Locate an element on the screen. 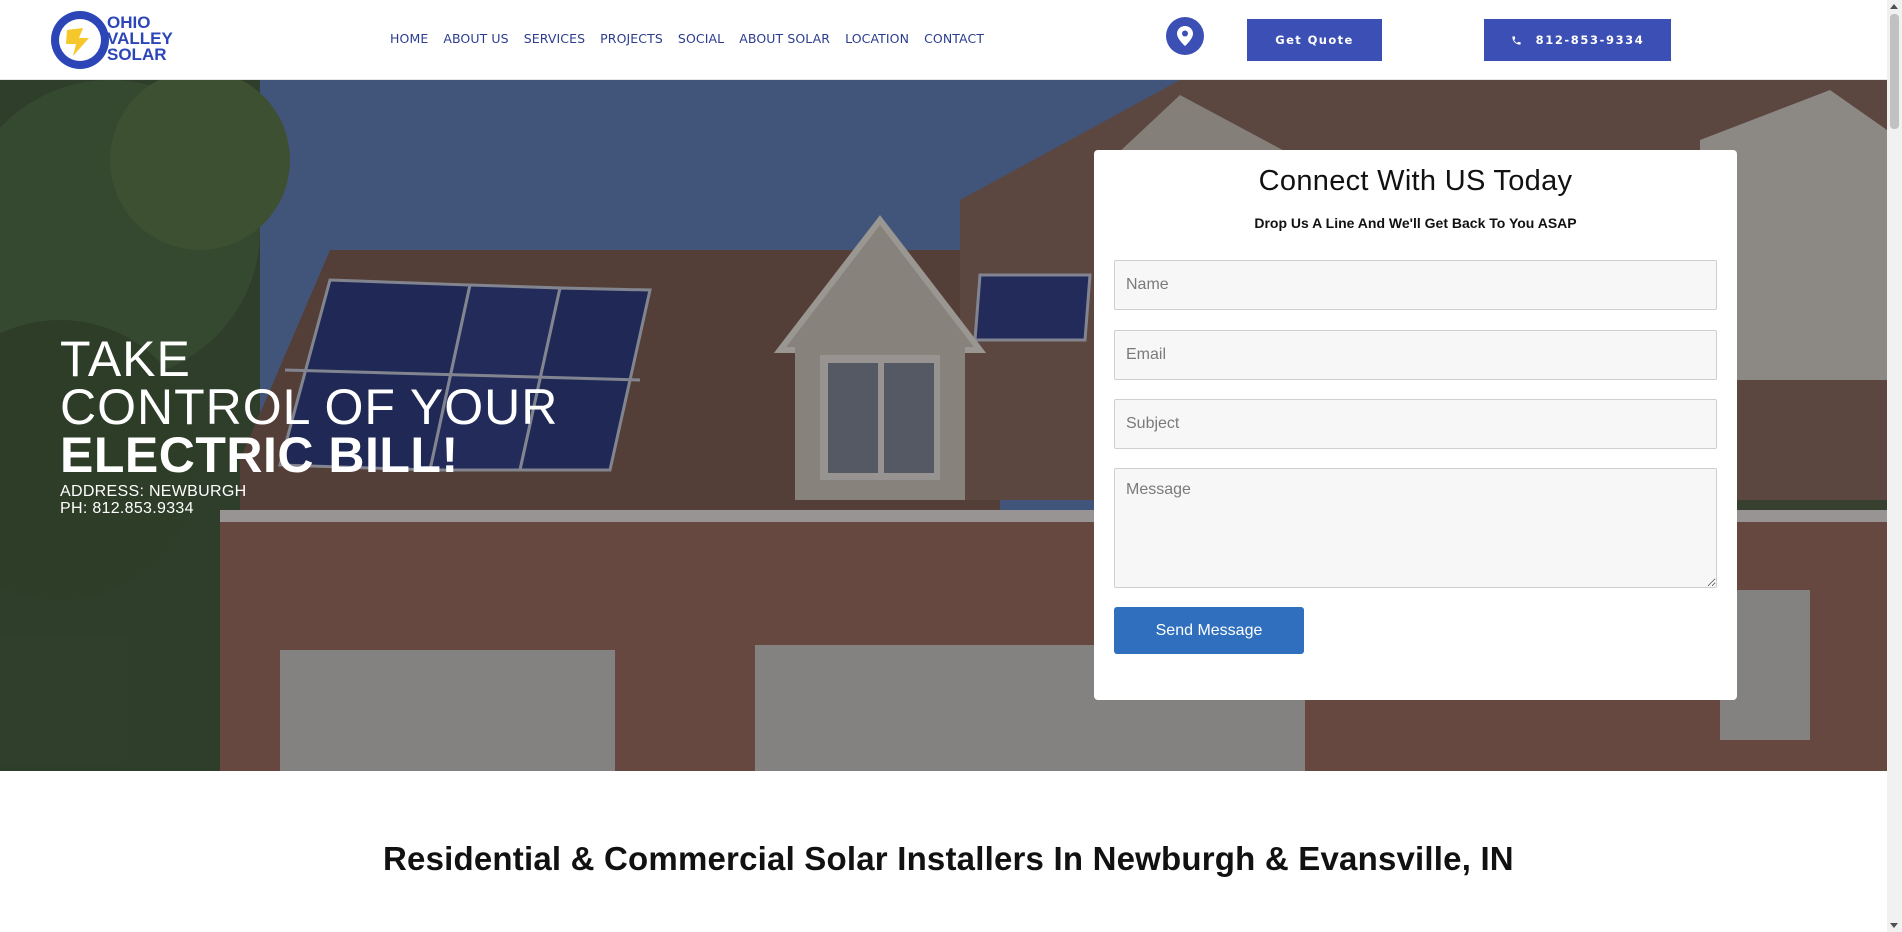  send-message-button: Send Message is located at coordinates (1209, 630).